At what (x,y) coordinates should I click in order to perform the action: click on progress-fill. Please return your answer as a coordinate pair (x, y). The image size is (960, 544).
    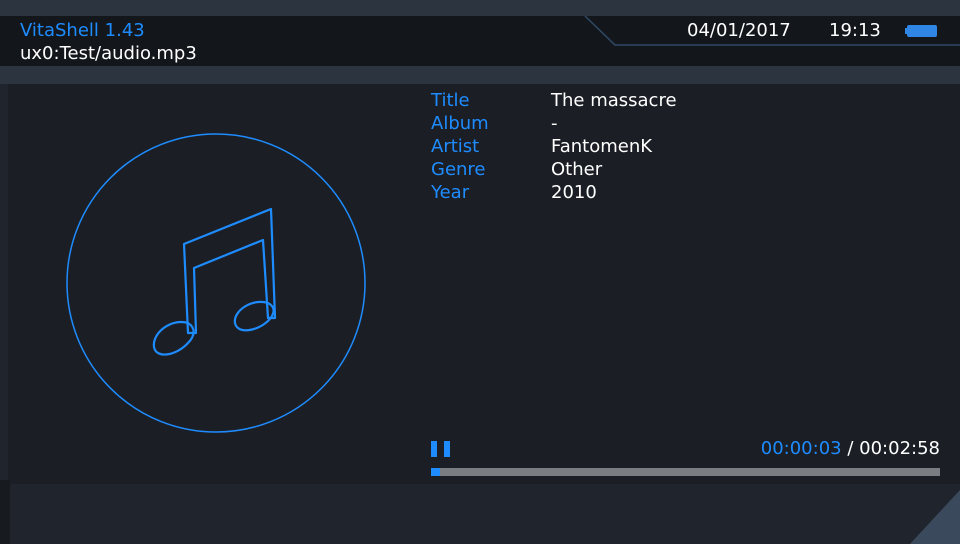
    Looking at the image, I should click on (435, 472).